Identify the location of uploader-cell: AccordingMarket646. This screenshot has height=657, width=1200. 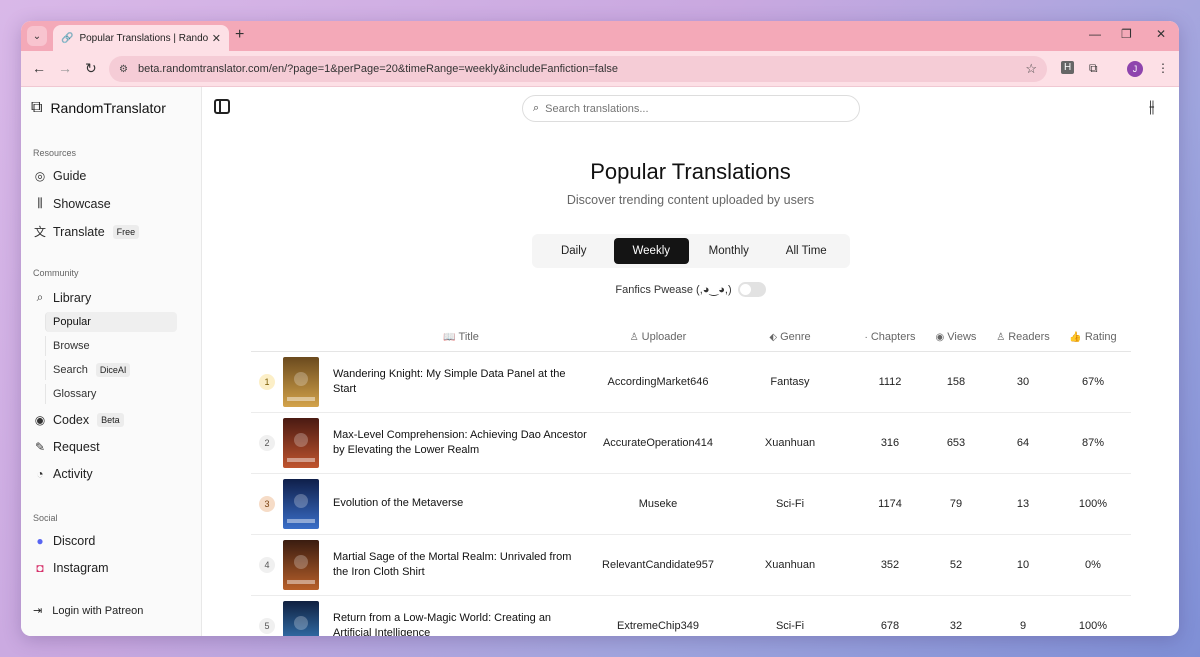
(658, 382).